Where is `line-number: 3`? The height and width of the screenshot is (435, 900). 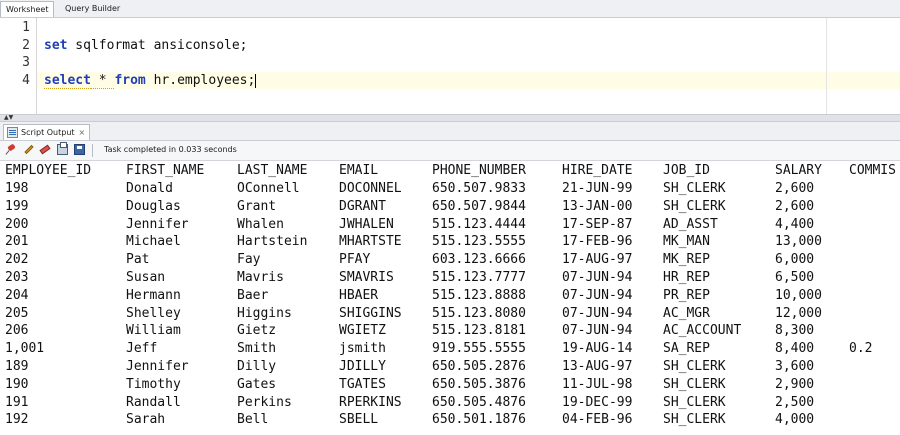 line-number: 3 is located at coordinates (26, 62).